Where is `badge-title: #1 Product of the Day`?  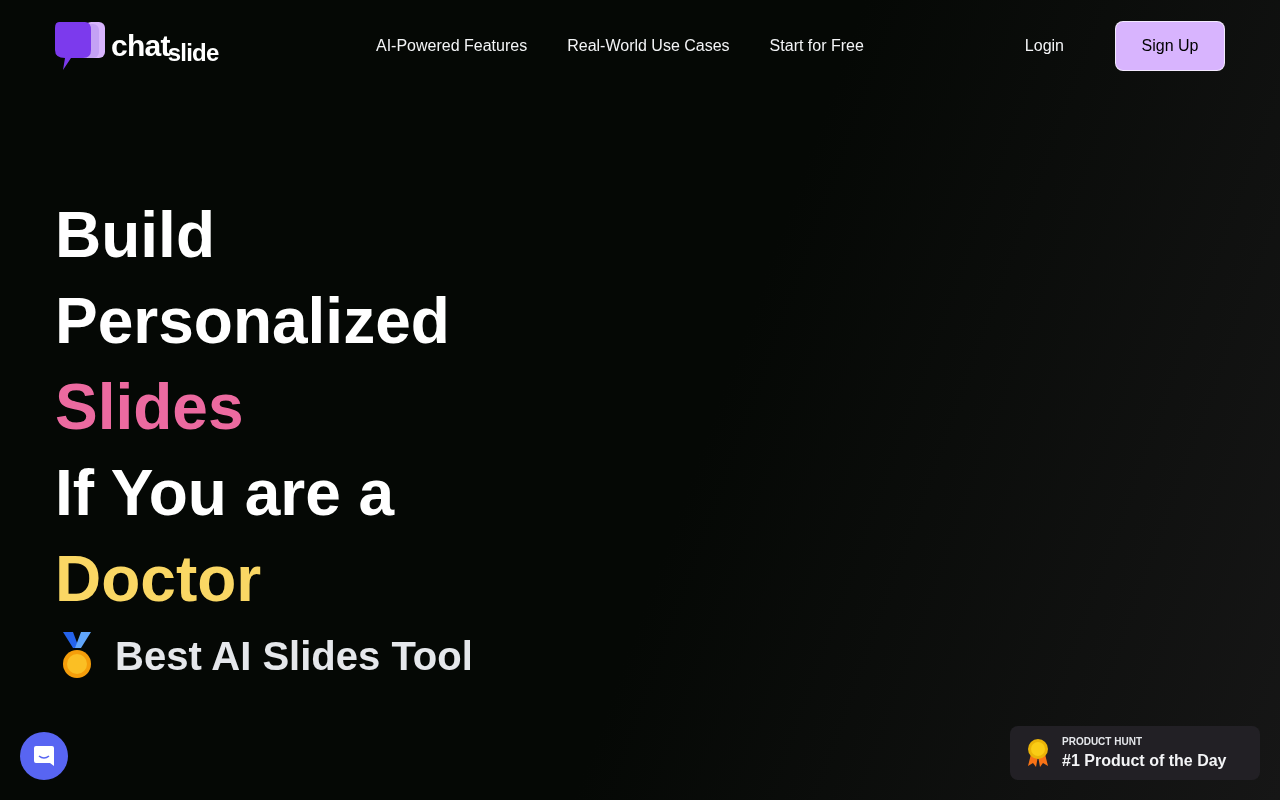
badge-title: #1 Product of the Day is located at coordinates (1144, 760).